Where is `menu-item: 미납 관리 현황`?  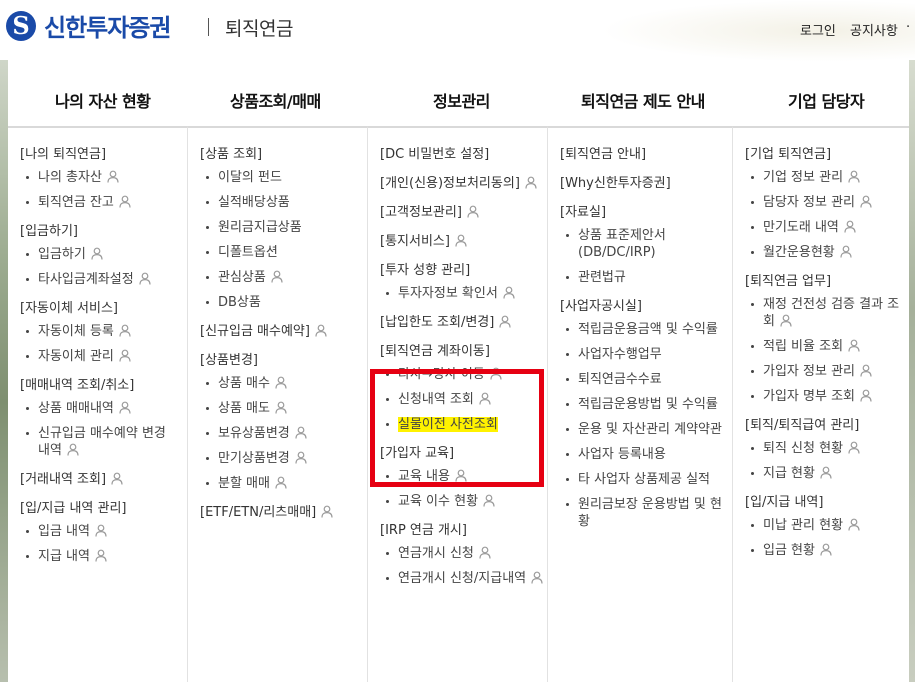
menu-item: 미납 관리 현황 is located at coordinates (824, 525).